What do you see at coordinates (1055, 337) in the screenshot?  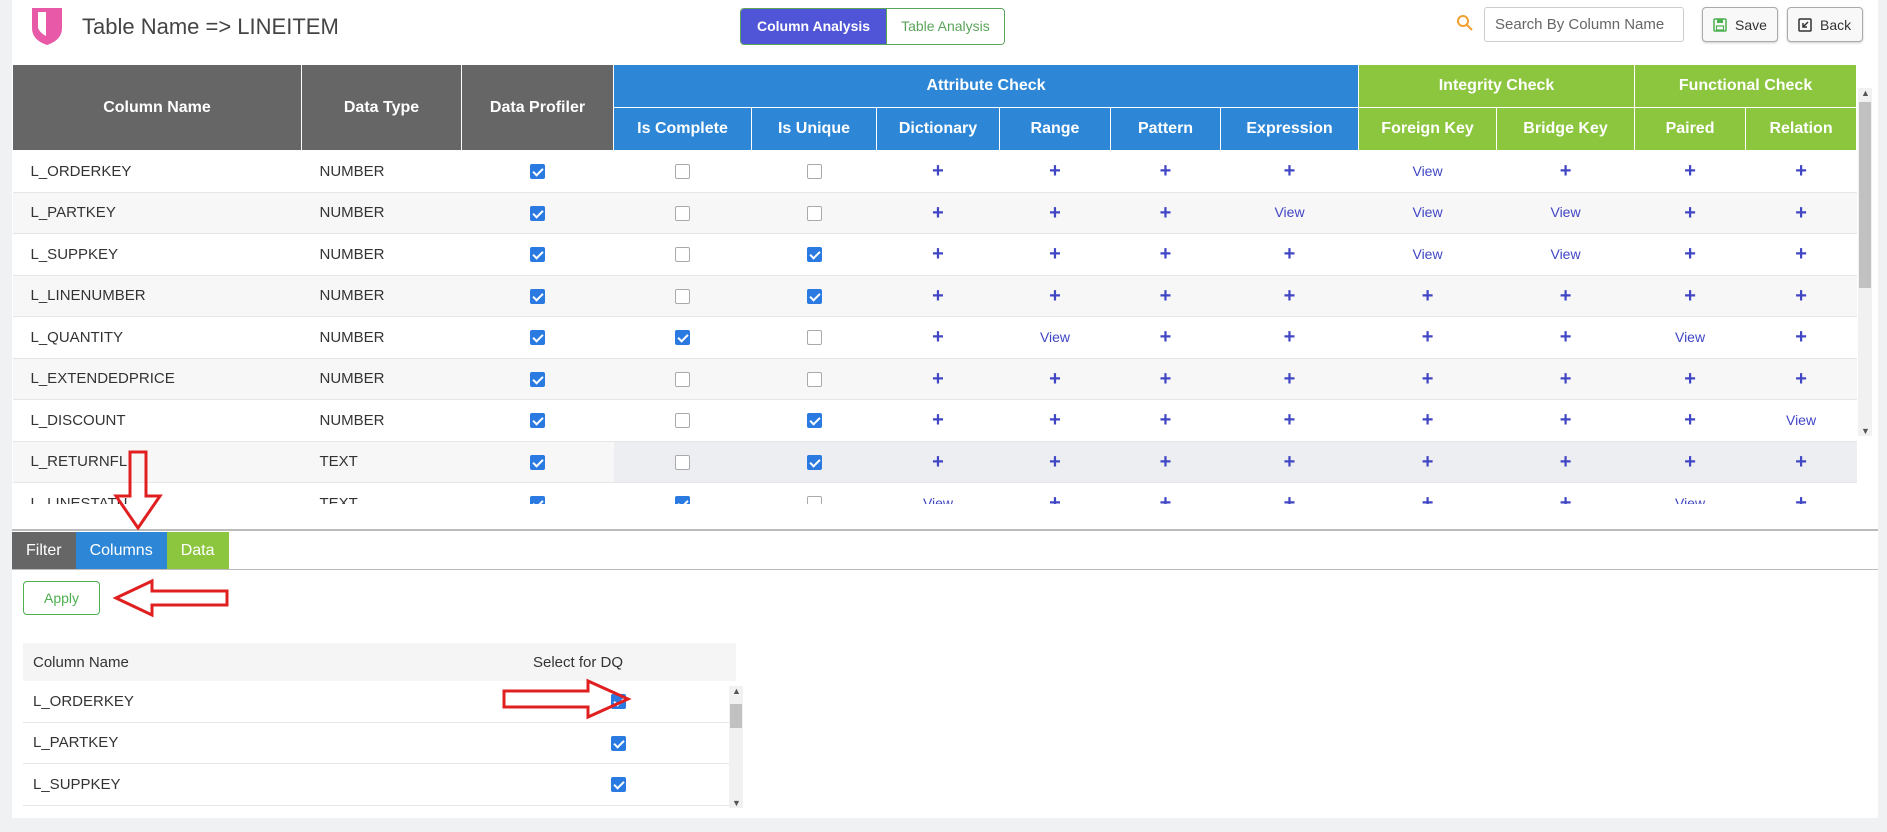 I see `range-view-link: View` at bounding box center [1055, 337].